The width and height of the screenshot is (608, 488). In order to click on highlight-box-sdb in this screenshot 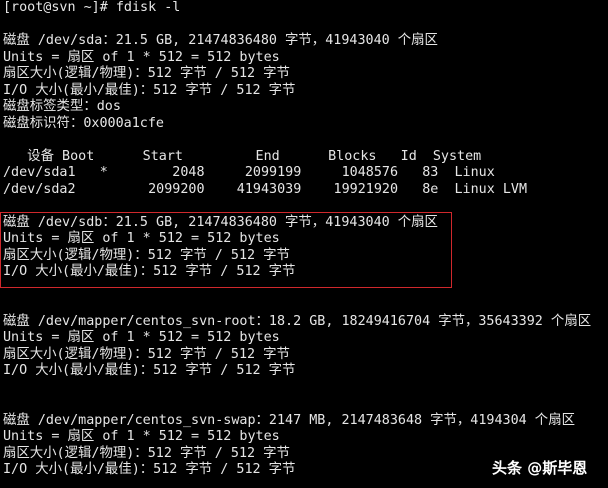, I will do `click(226, 250)`.